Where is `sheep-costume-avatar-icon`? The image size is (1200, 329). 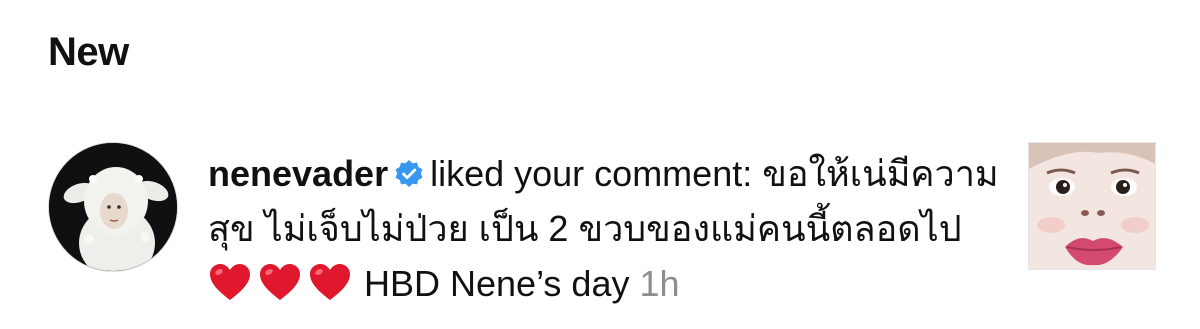 sheep-costume-avatar-icon is located at coordinates (113, 207).